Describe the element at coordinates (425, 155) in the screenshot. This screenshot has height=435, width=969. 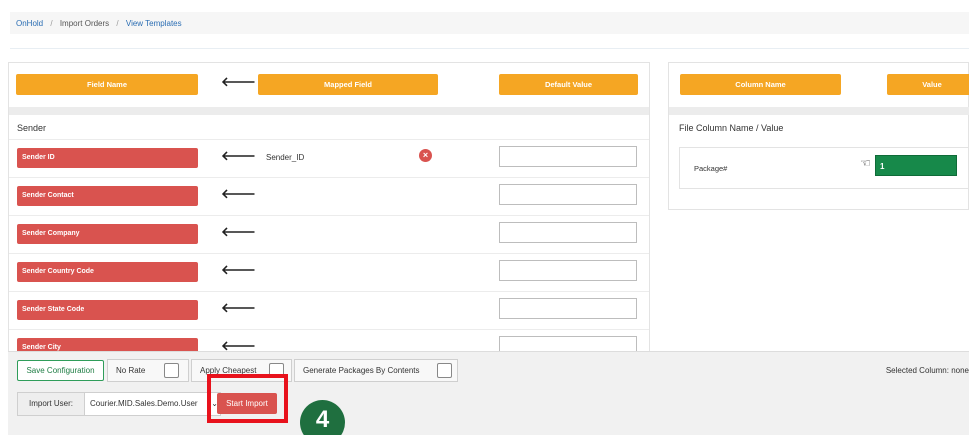
I see `remove-mapping-icon: ×` at that location.